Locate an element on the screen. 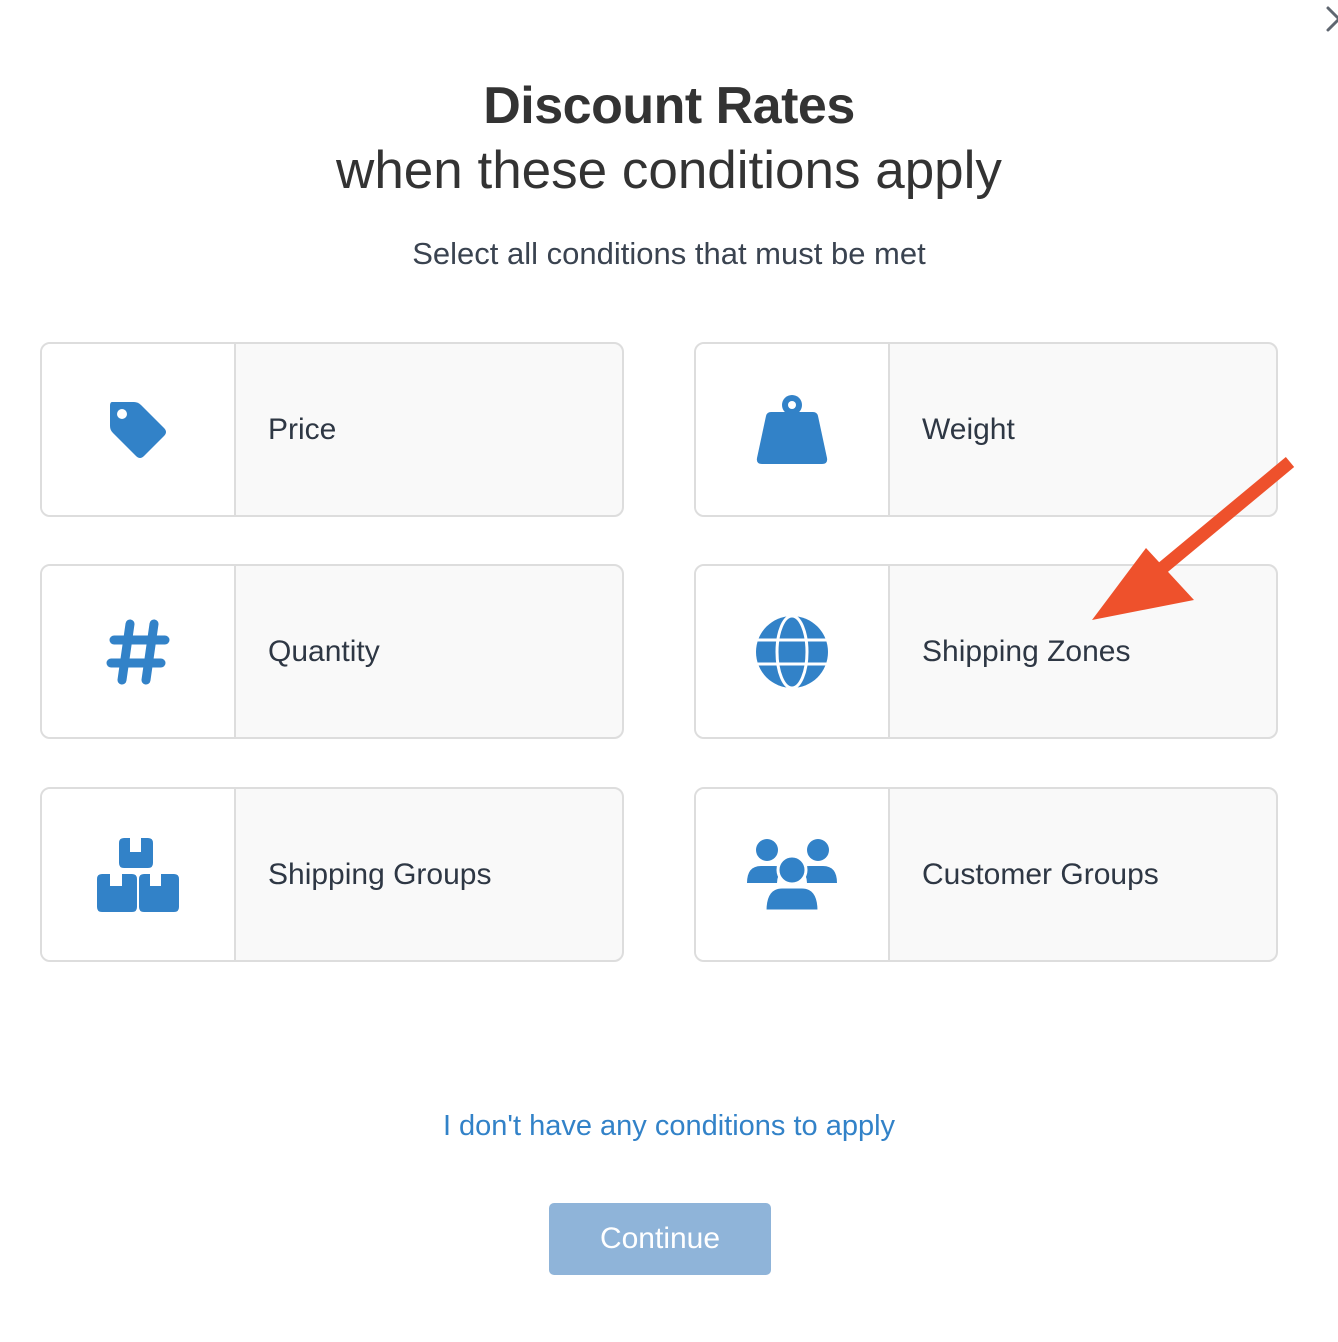 Image resolution: width=1338 pixels, height=1342 pixels. condition-card-shipping-groups: Shipping Groups is located at coordinates (332, 874).